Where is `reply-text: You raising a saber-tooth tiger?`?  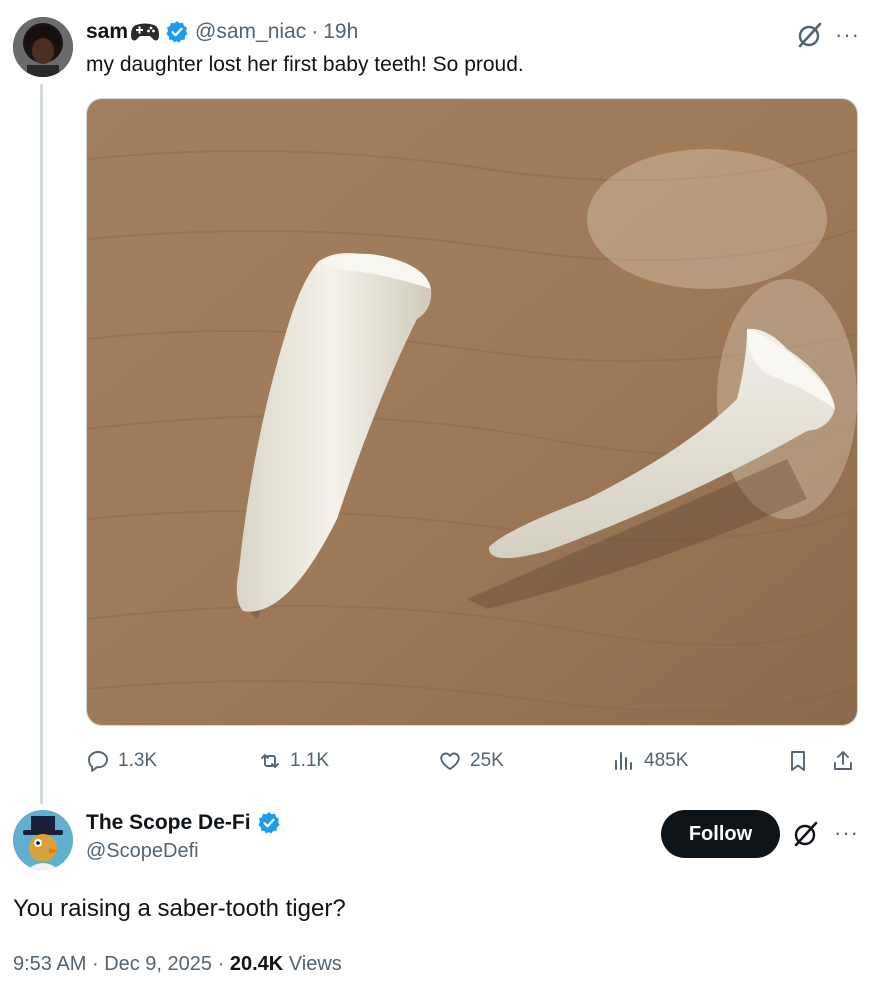
reply-text: You raising a saber-tooth tiger? is located at coordinates (179, 908).